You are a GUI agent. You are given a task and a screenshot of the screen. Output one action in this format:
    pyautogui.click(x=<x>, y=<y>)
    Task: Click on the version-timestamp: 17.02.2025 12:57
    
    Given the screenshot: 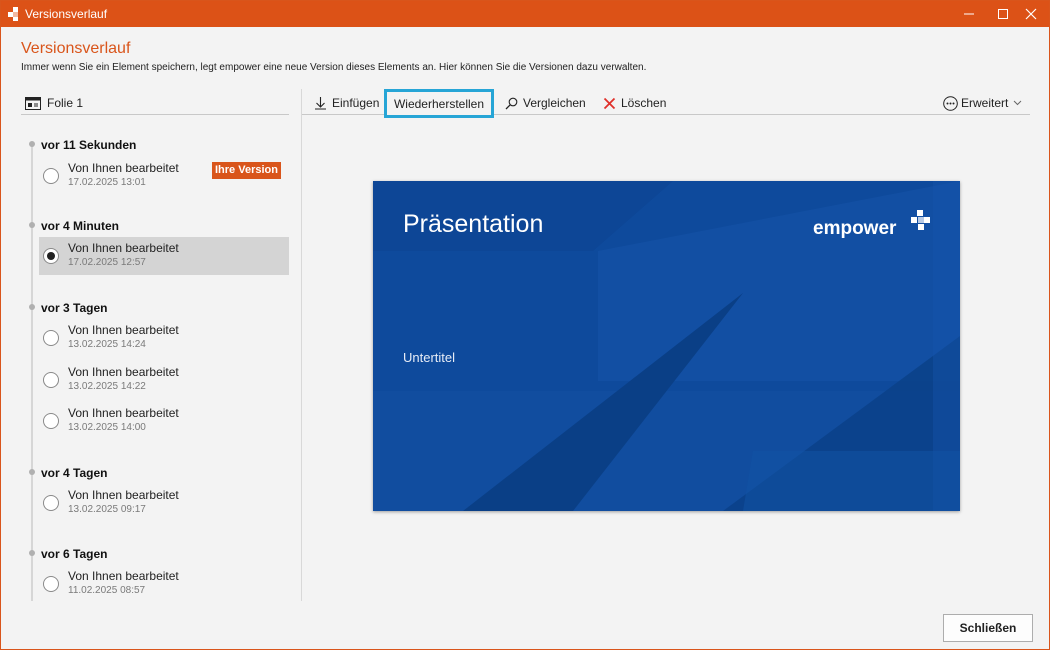 What is the action you would take?
    pyautogui.click(x=107, y=262)
    